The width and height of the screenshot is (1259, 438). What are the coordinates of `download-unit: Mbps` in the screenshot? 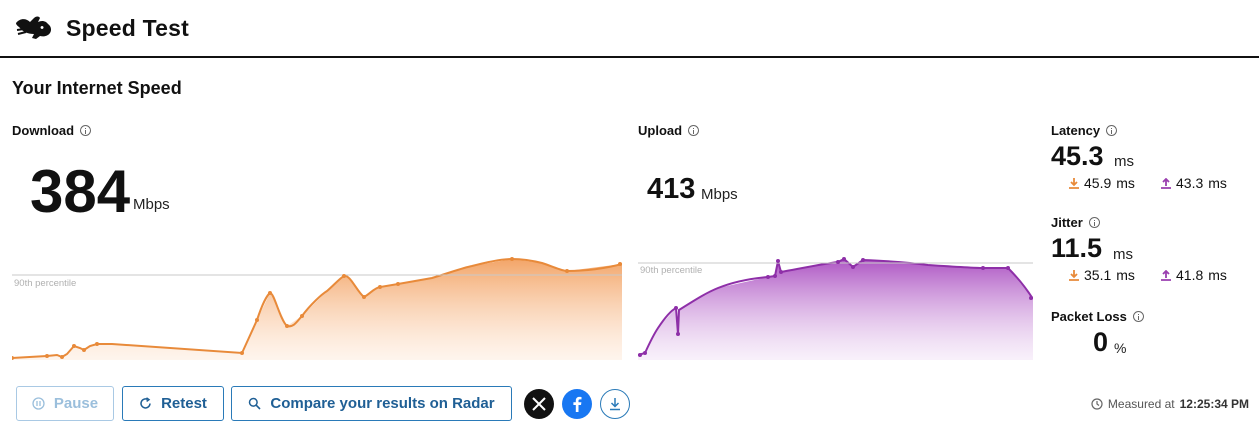 It's located at (151, 204).